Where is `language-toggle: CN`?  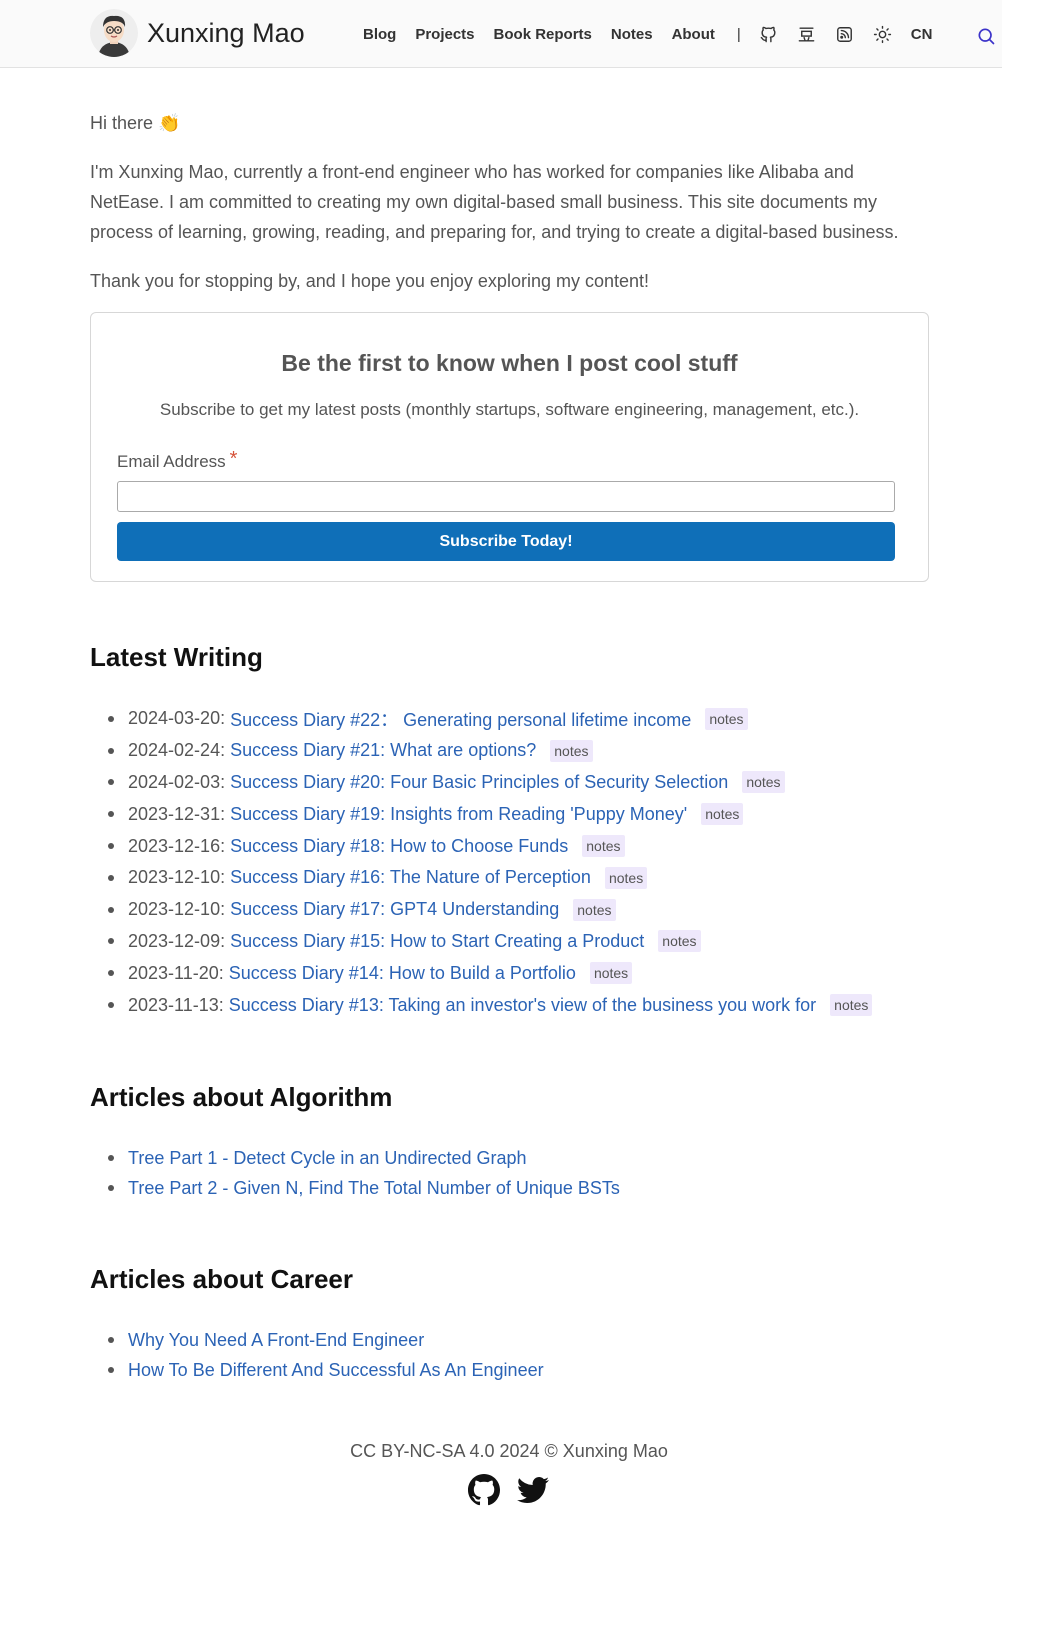
language-toggle: CN is located at coordinates (922, 34).